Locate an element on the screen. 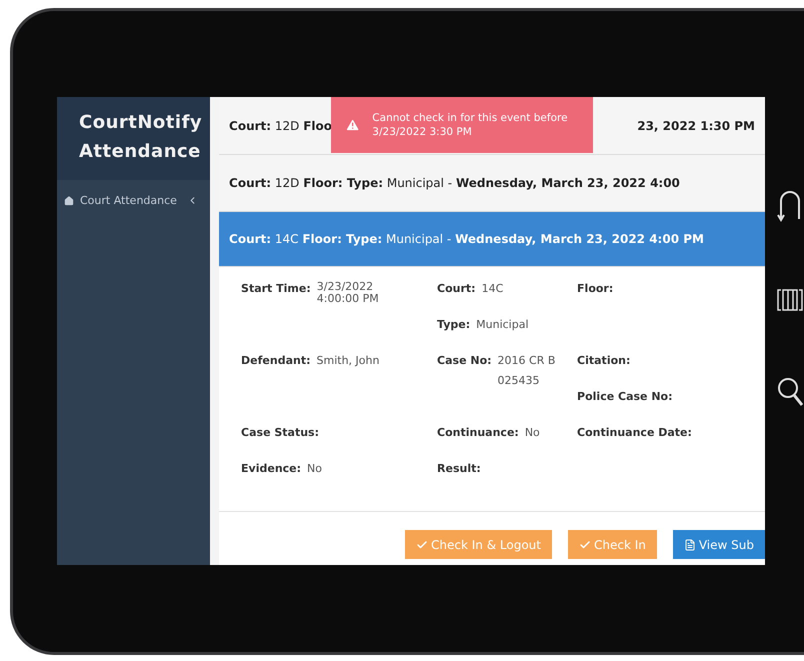 The image size is (804, 661). field-value: Municipal is located at coordinates (502, 325).